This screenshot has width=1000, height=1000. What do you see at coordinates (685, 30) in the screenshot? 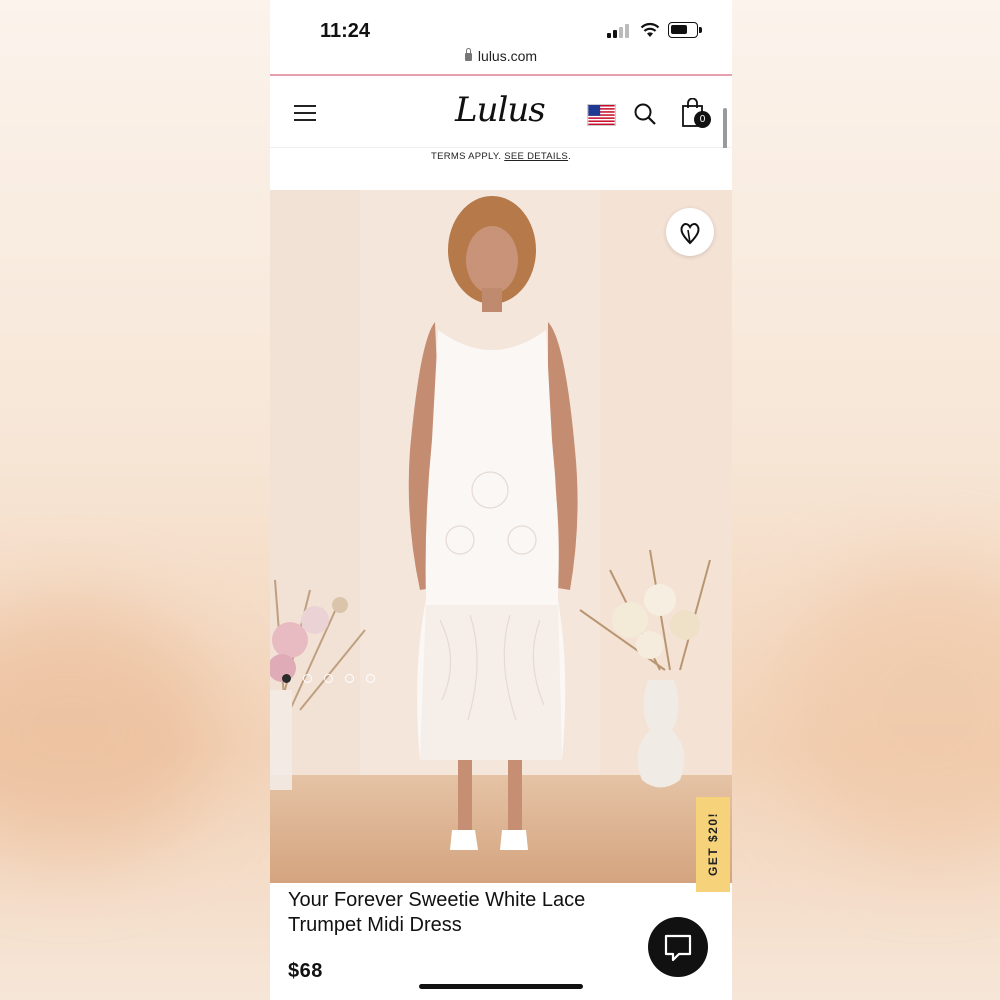
I see `battery-icon` at bounding box center [685, 30].